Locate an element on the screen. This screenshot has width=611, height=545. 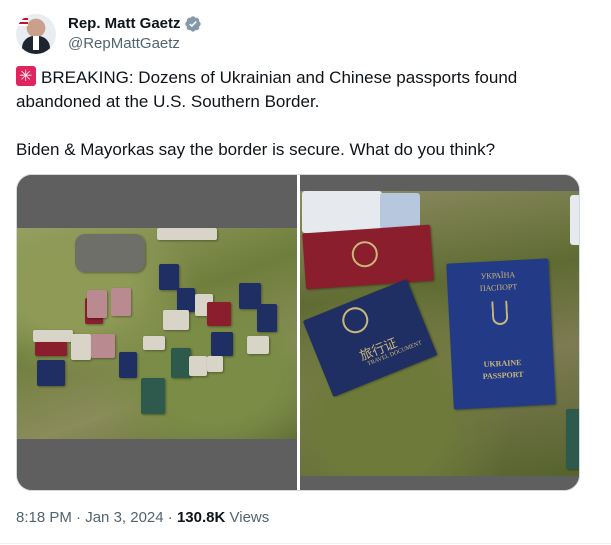
avatar is located at coordinates (36, 34).